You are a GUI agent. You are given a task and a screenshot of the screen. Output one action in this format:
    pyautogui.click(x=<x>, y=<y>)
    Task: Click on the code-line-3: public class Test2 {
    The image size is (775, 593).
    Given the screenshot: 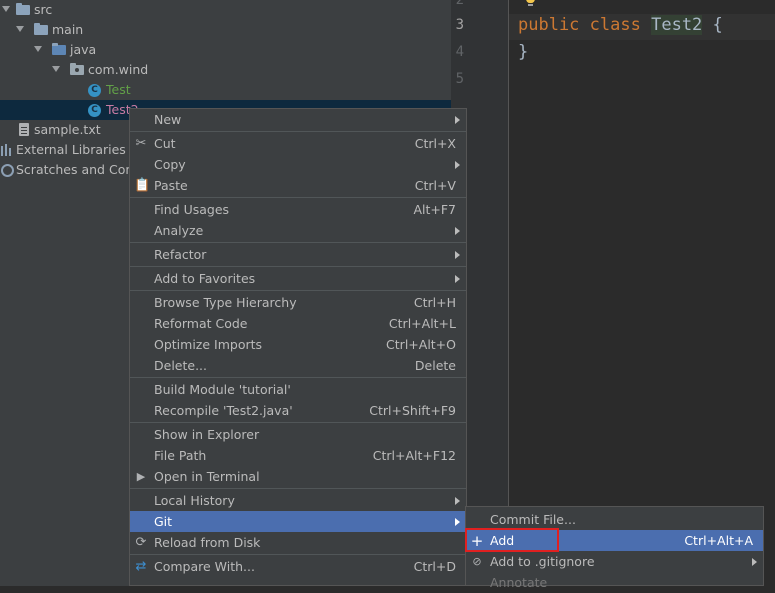 What is the action you would take?
    pyautogui.click(x=620, y=25)
    